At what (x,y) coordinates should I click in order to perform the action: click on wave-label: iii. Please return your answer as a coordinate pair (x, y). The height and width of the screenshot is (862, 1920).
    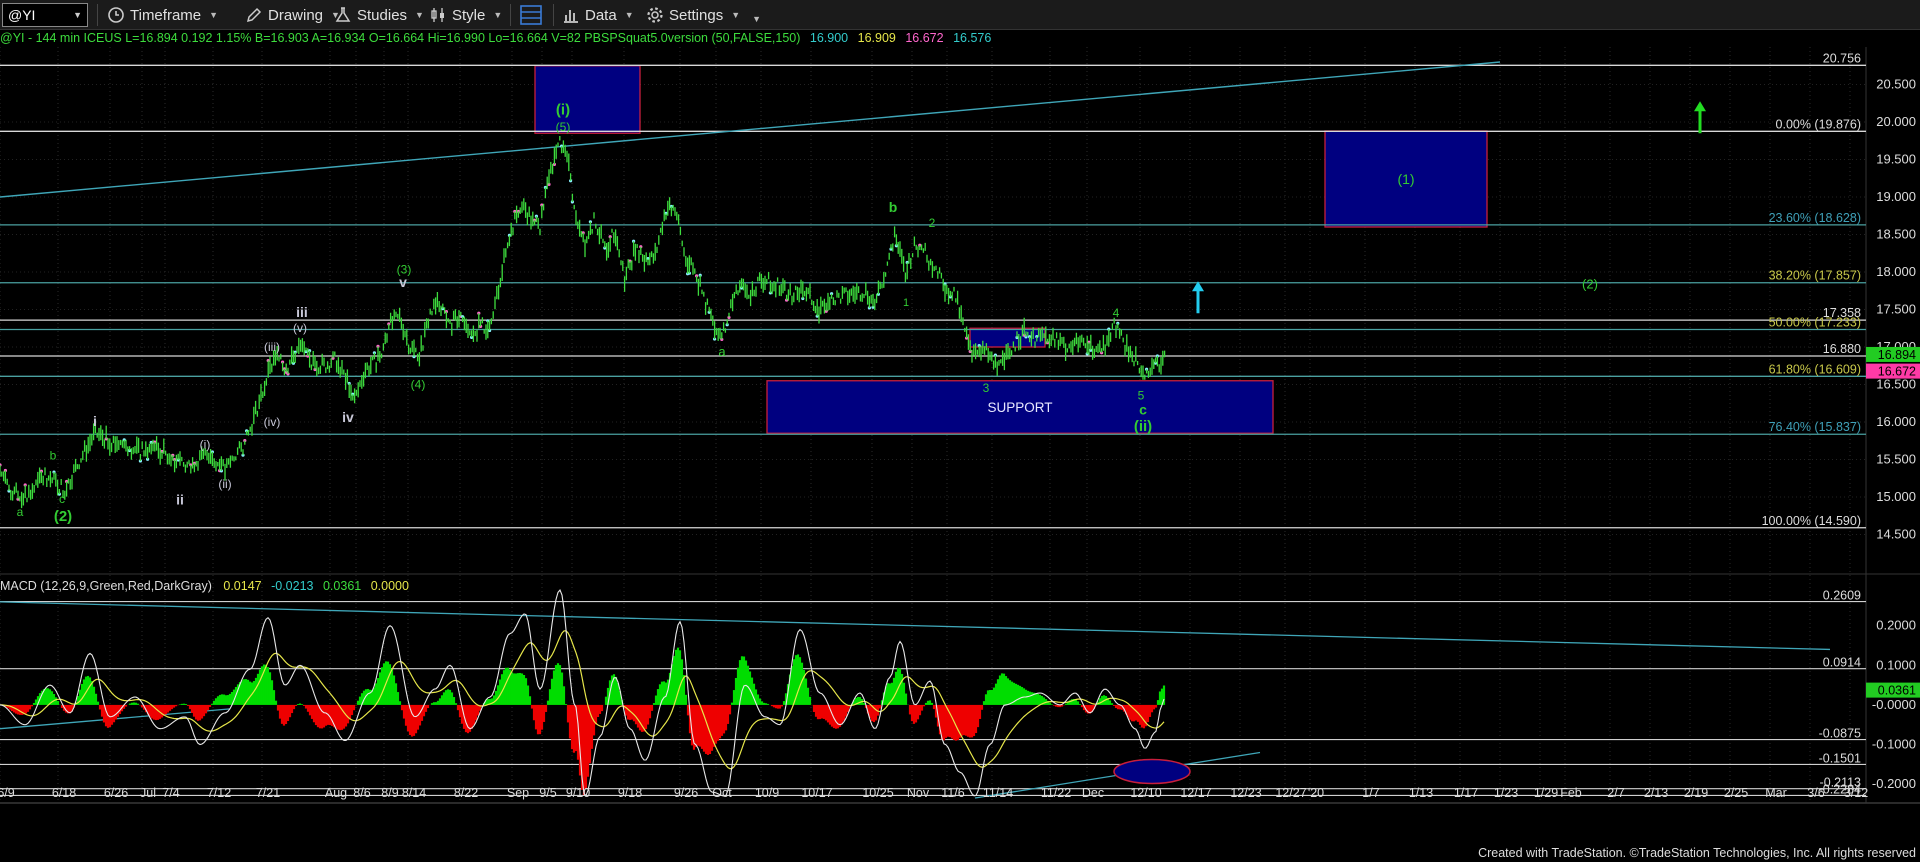
    Looking at the image, I should click on (302, 312).